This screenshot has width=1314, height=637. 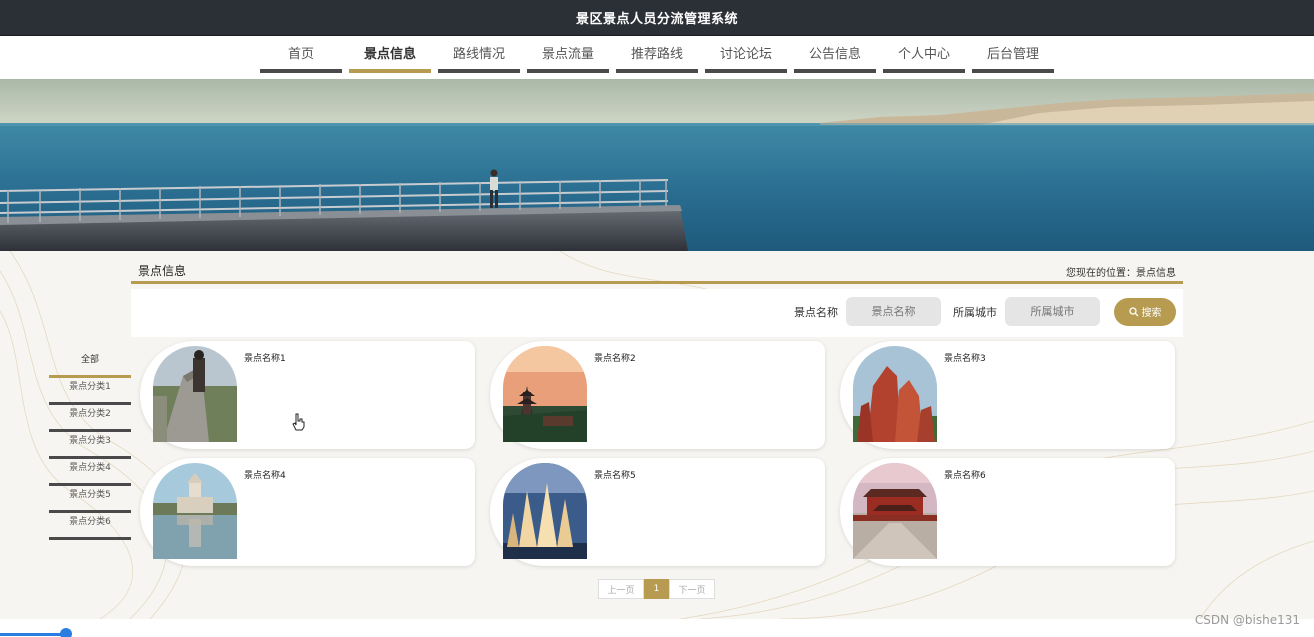 What do you see at coordinates (692, 589) in the screenshot?
I see `next-page-button: 下一页` at bounding box center [692, 589].